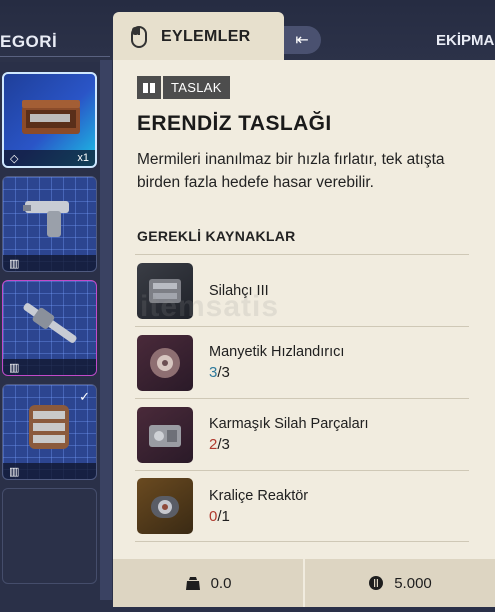  What do you see at coordinates (46, 219) in the screenshot?
I see `pistol-icon` at bounding box center [46, 219].